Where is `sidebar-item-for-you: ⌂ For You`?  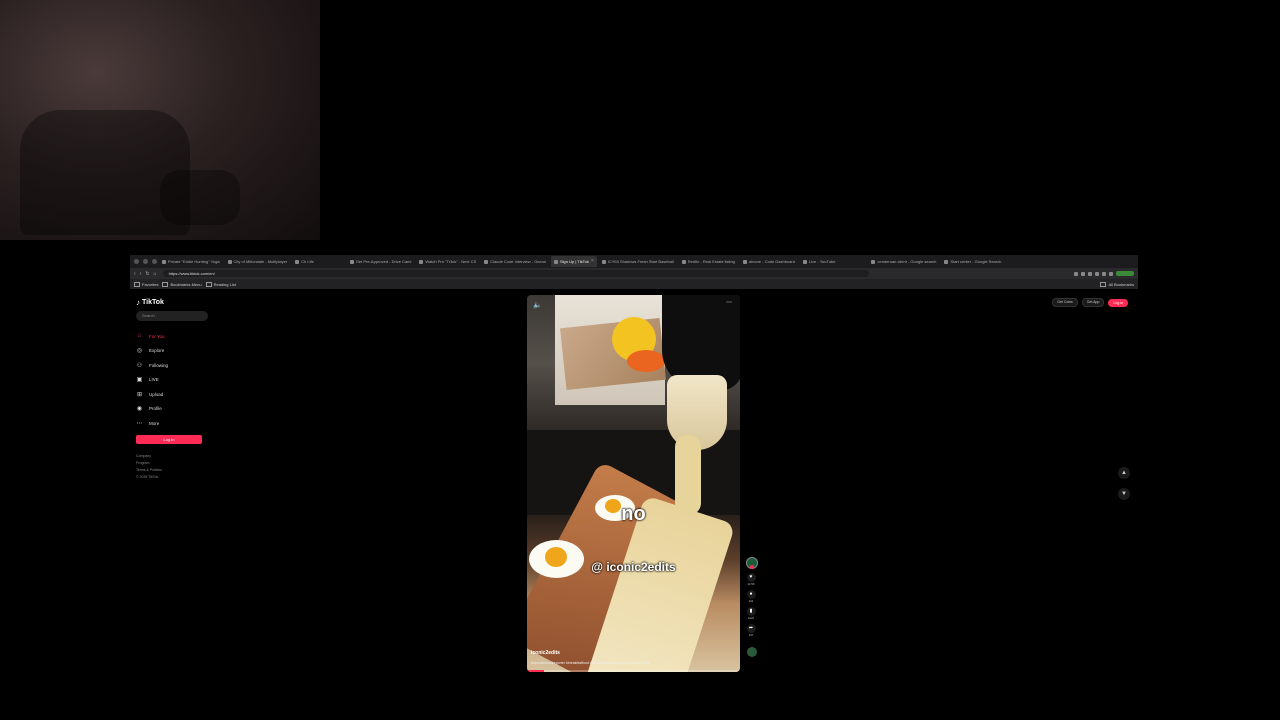
sidebar-item-for-you: ⌂ For You is located at coordinates (171, 336).